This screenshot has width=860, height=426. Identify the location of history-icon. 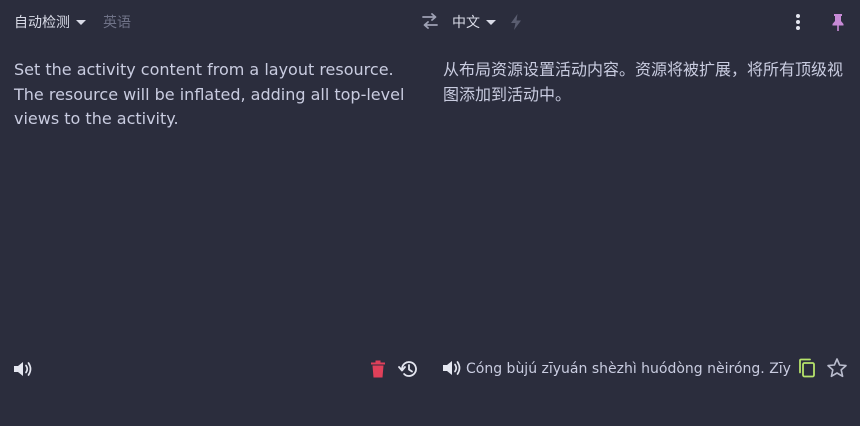
(408, 369).